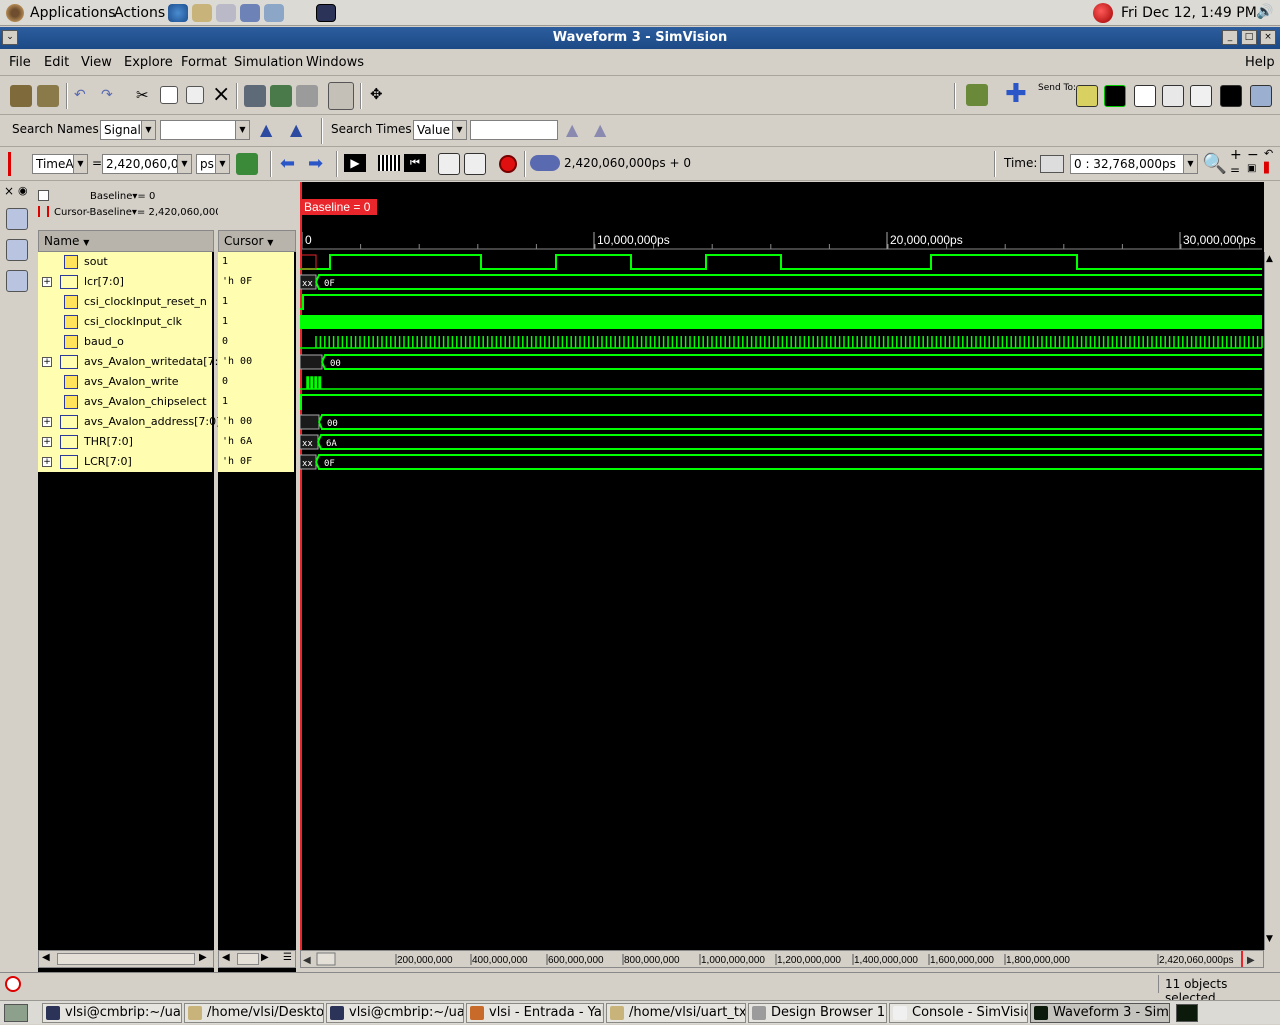  What do you see at coordinates (128, 130) in the screenshot?
I see `search-names-type-select: Signal ▼` at bounding box center [128, 130].